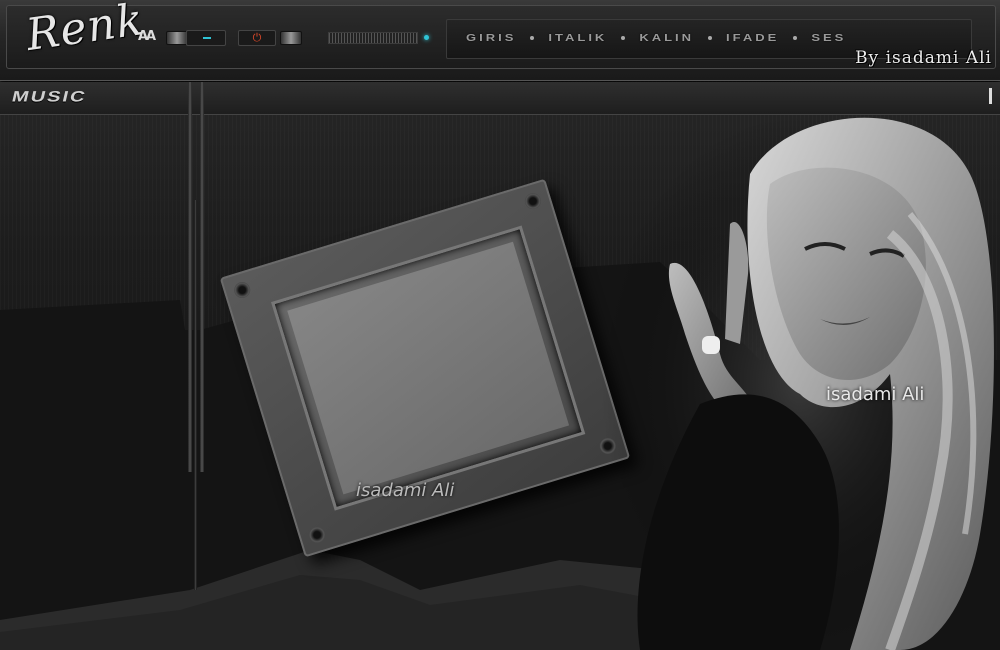  I want to click on frame-watermark: isadami Ali, so click(405, 490).